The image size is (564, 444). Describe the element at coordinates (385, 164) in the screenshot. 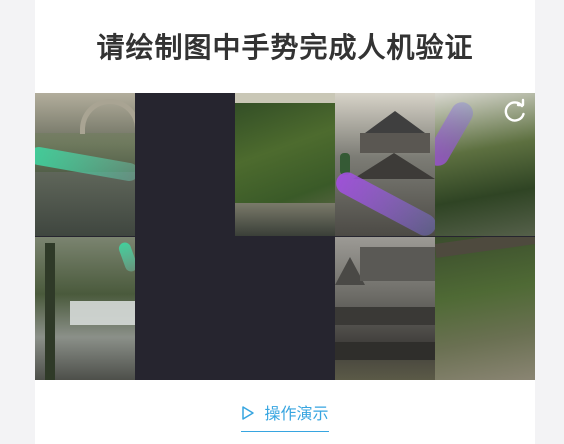

I see `image-tile-pavilion` at that location.